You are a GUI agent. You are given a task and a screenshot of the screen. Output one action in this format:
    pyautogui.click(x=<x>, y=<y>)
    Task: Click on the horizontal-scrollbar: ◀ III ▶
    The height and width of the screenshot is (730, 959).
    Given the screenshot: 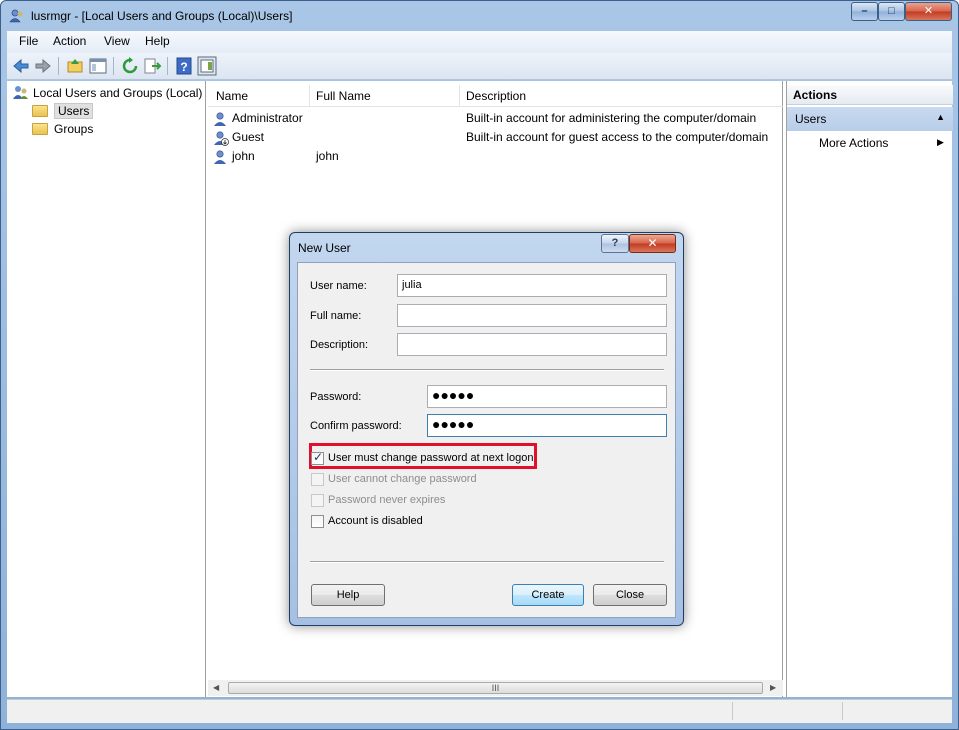 What is the action you would take?
    pyautogui.click(x=495, y=688)
    